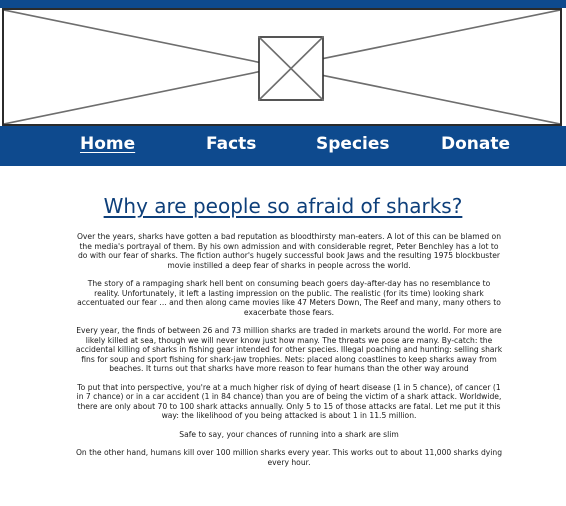 This screenshot has height=506, width=566. Describe the element at coordinates (353, 144) in the screenshot. I see `nav-item-species: Species` at that location.